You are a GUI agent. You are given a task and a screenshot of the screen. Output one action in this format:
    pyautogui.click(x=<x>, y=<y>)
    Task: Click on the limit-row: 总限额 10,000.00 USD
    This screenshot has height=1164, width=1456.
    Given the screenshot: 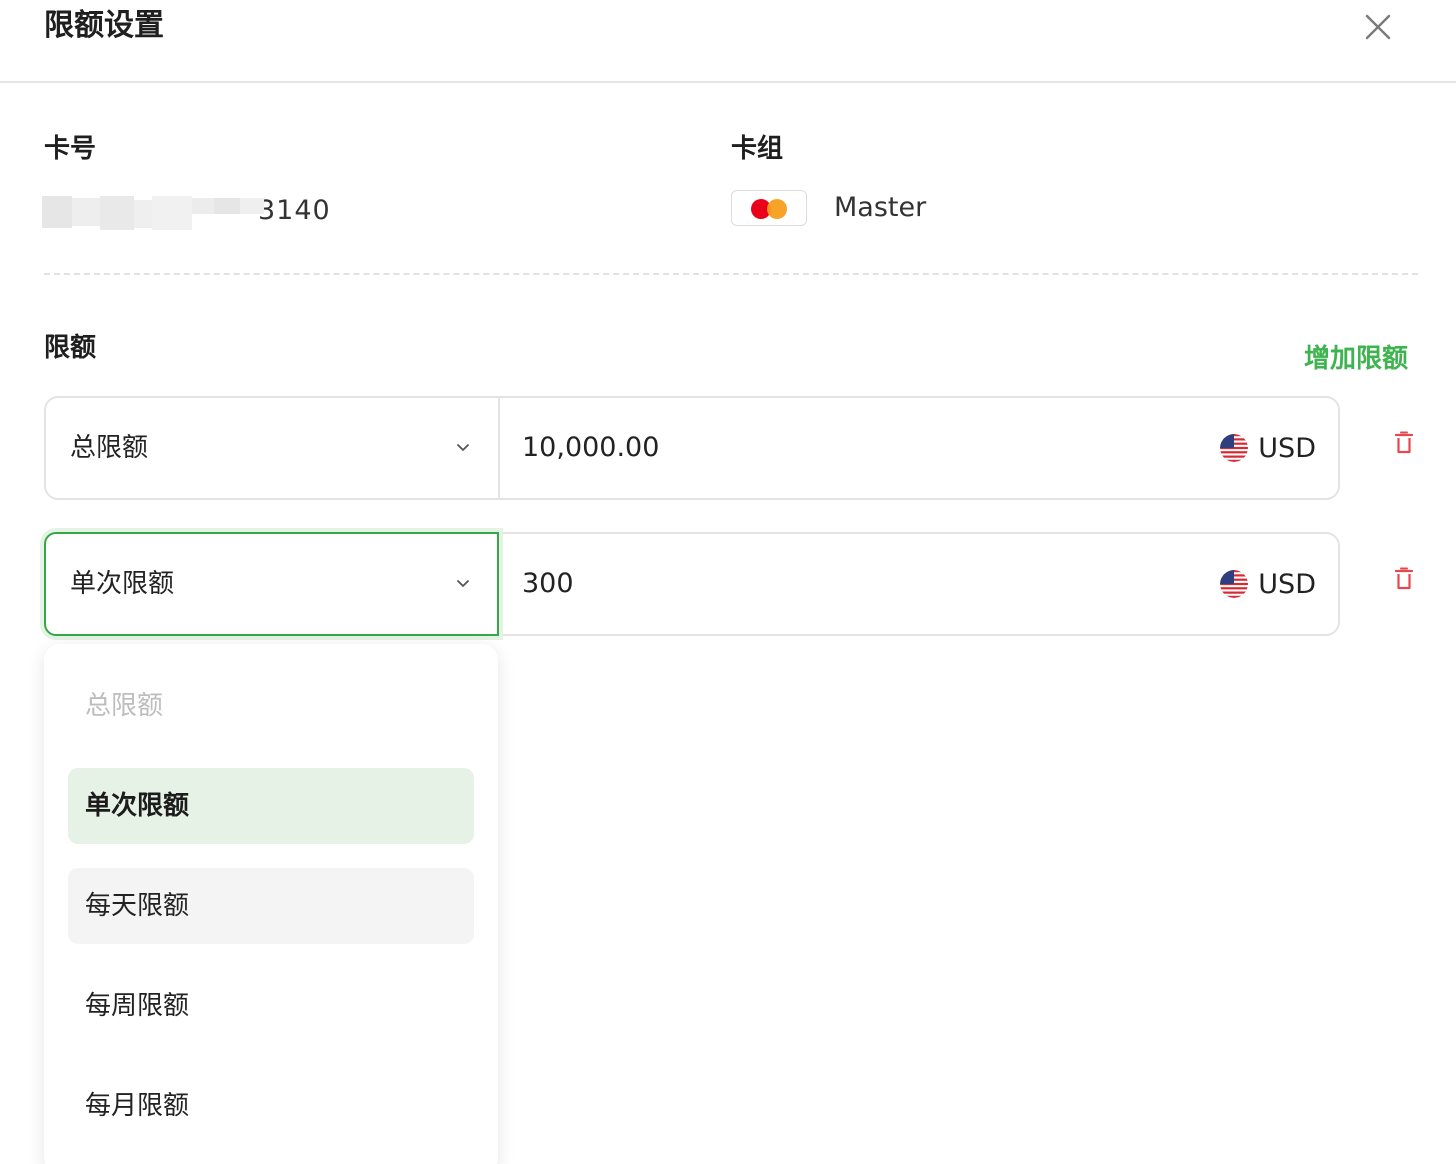 What is the action you would take?
    pyautogui.click(x=692, y=448)
    